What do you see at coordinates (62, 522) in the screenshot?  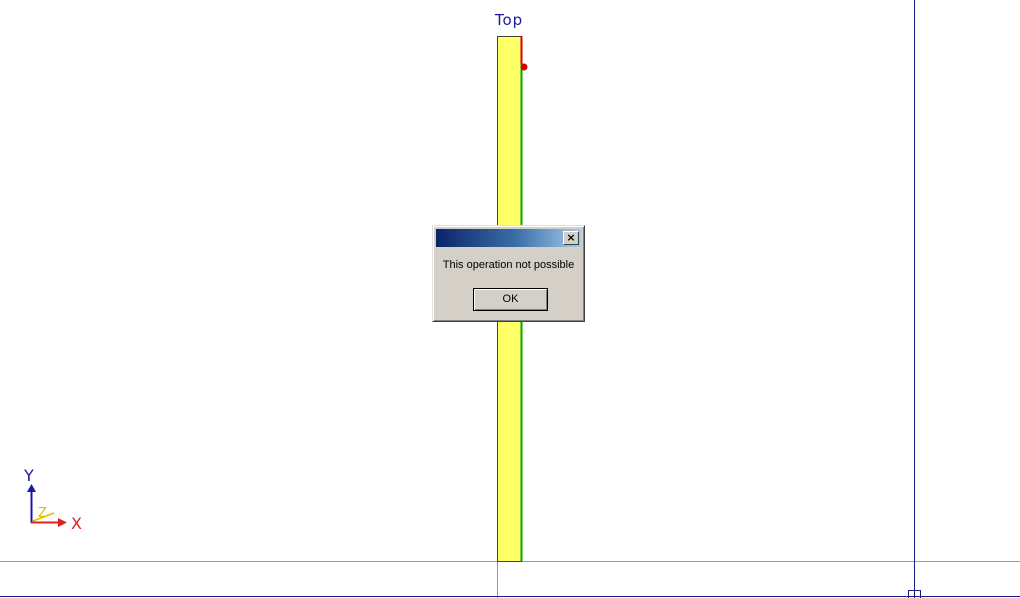 I see `x-axis-arrowhead` at bounding box center [62, 522].